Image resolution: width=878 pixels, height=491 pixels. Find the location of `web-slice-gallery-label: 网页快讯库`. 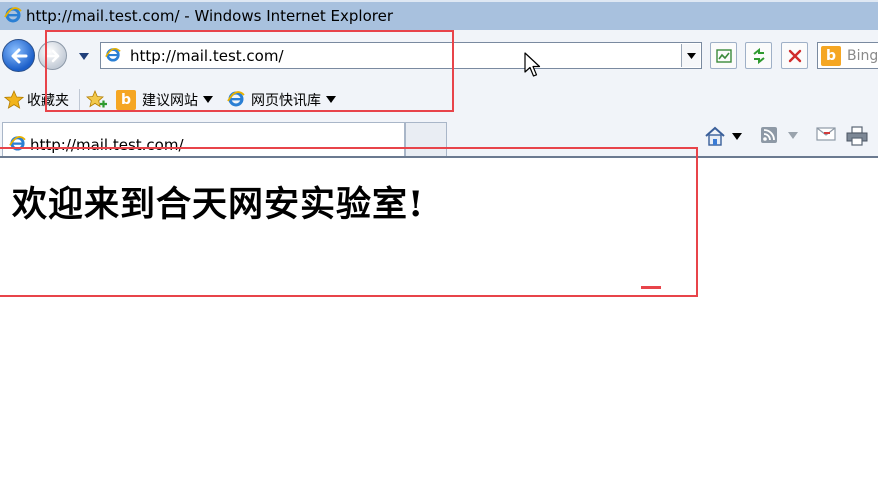

web-slice-gallery-label: 网页快讯库 is located at coordinates (286, 100).